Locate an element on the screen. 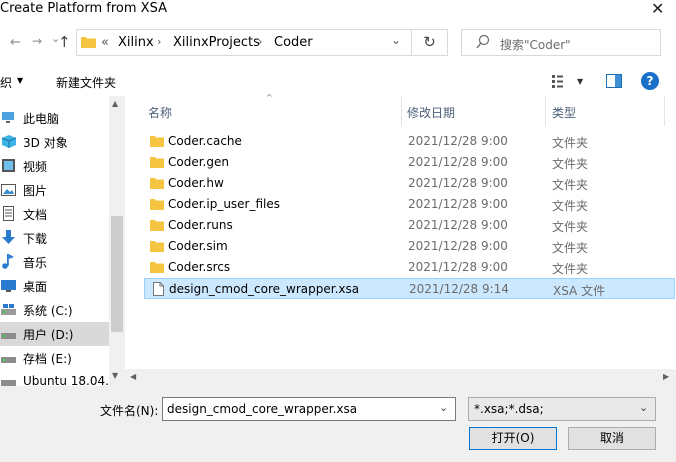 The height and width of the screenshot is (462, 676). filename-input: design_cmod_core_wrapper.xsa ⌄ is located at coordinates (309, 409).